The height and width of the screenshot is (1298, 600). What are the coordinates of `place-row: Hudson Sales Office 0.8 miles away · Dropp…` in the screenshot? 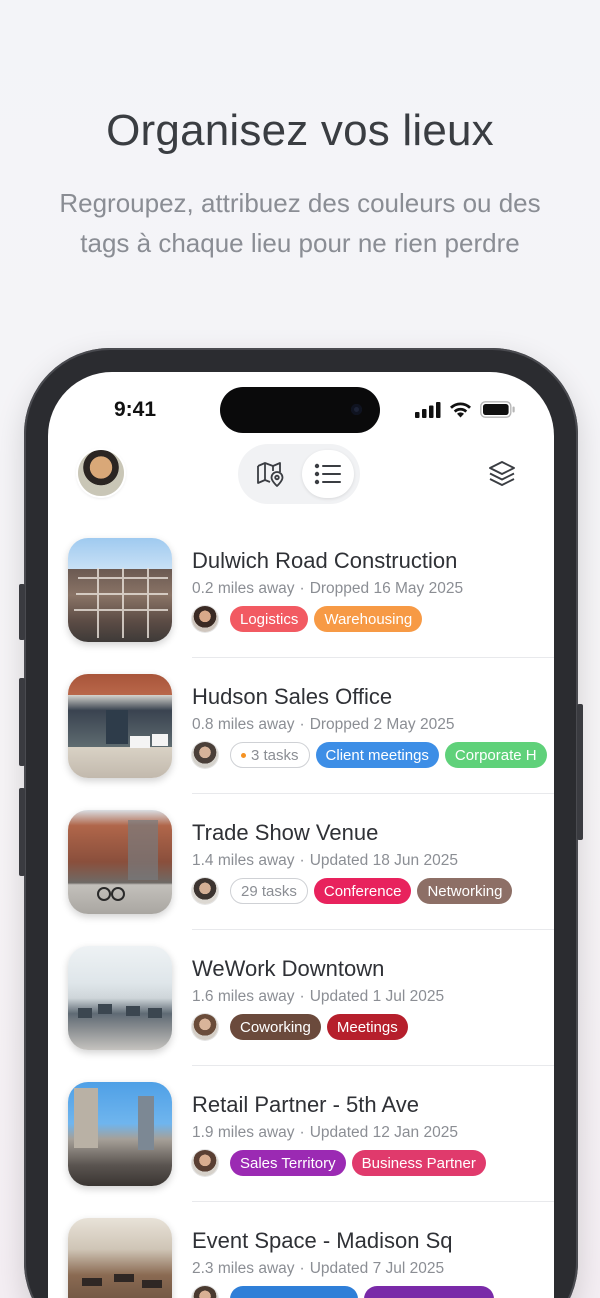 It's located at (311, 742).